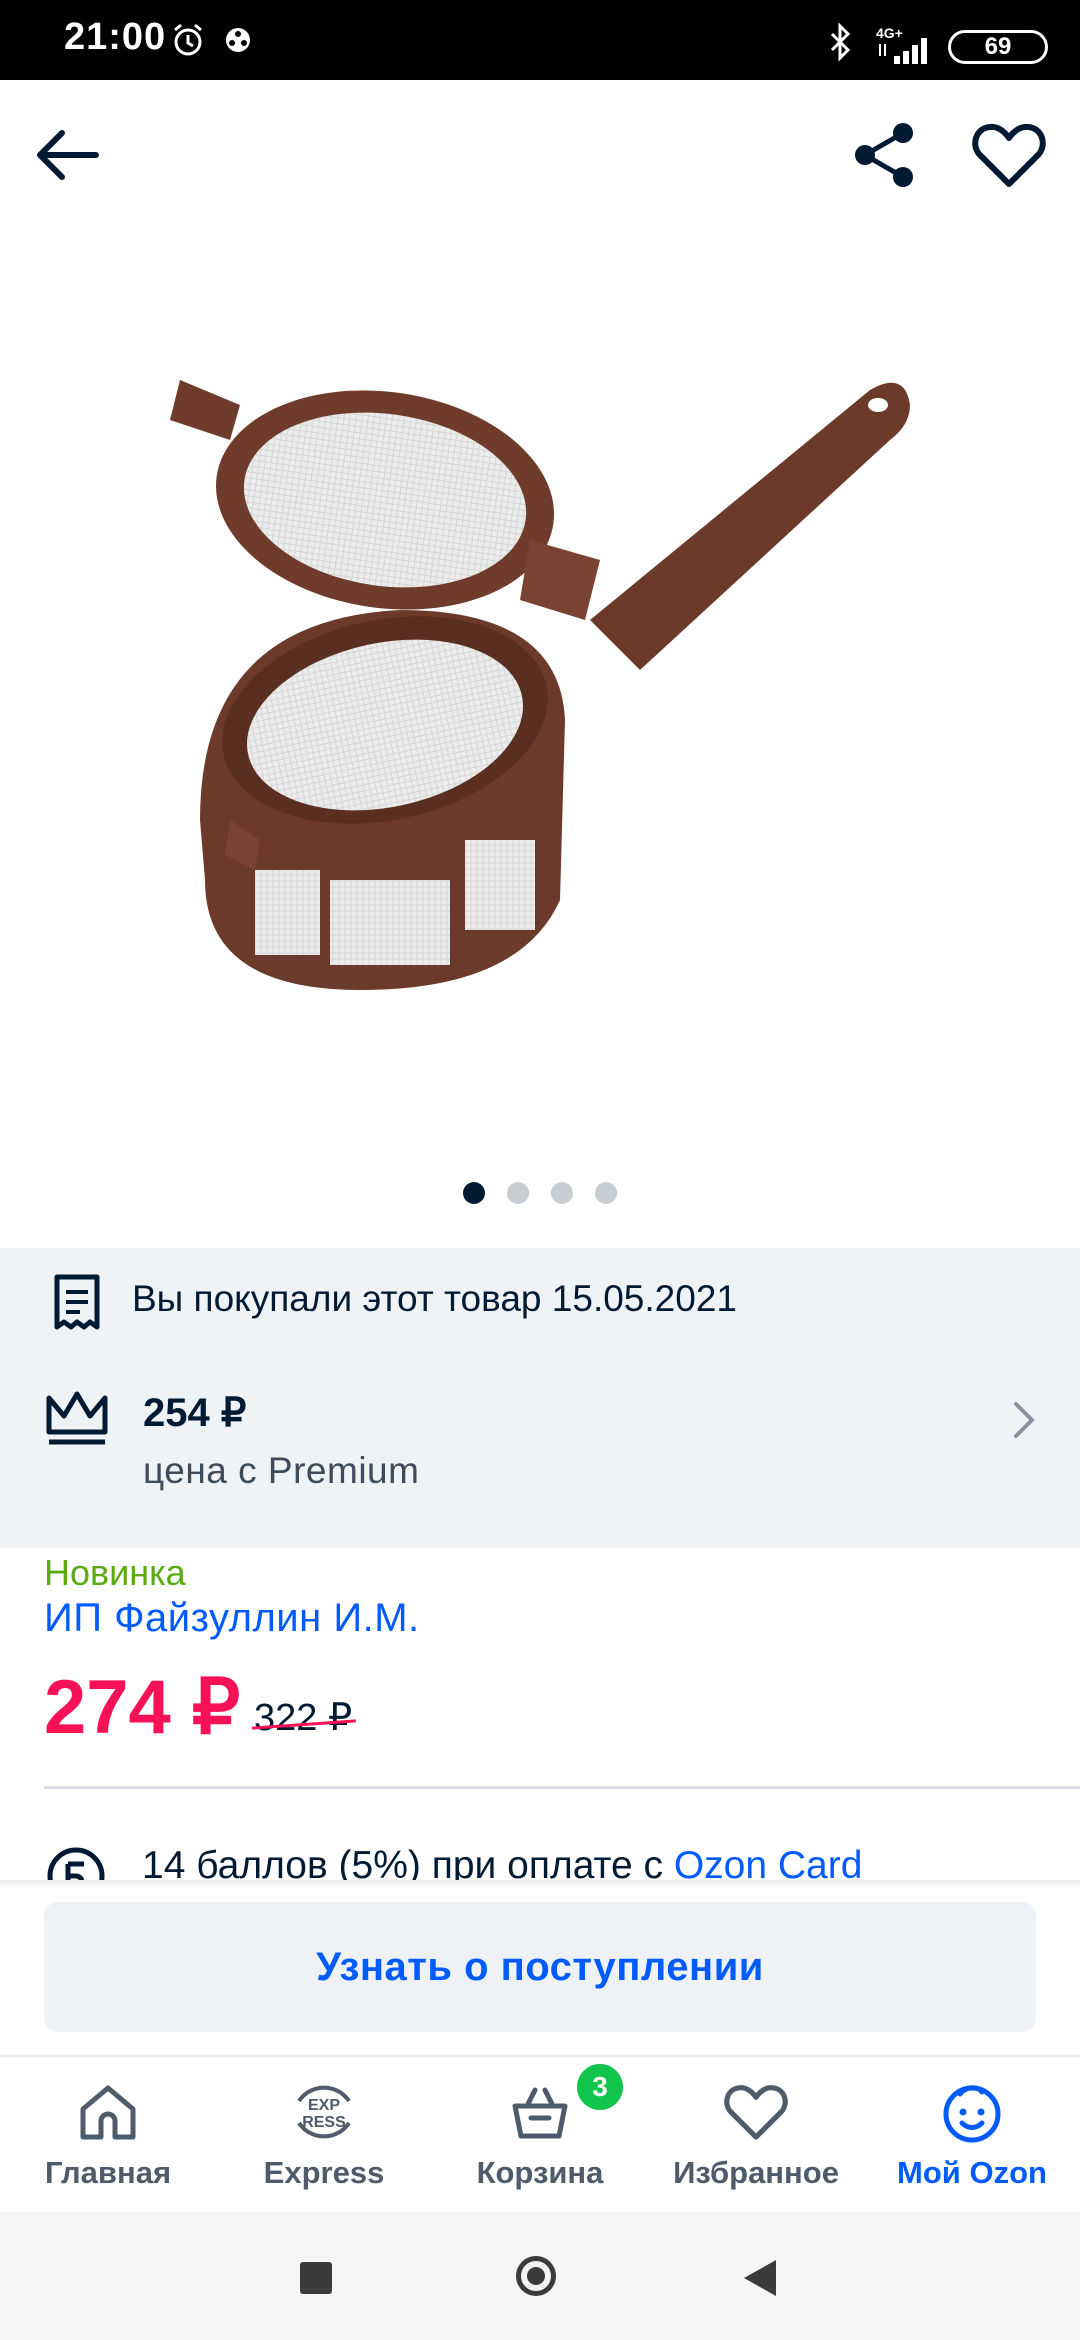 The width and height of the screenshot is (1080, 2340). Describe the element at coordinates (324, 2172) in the screenshot. I see `tab-label: Express` at that location.